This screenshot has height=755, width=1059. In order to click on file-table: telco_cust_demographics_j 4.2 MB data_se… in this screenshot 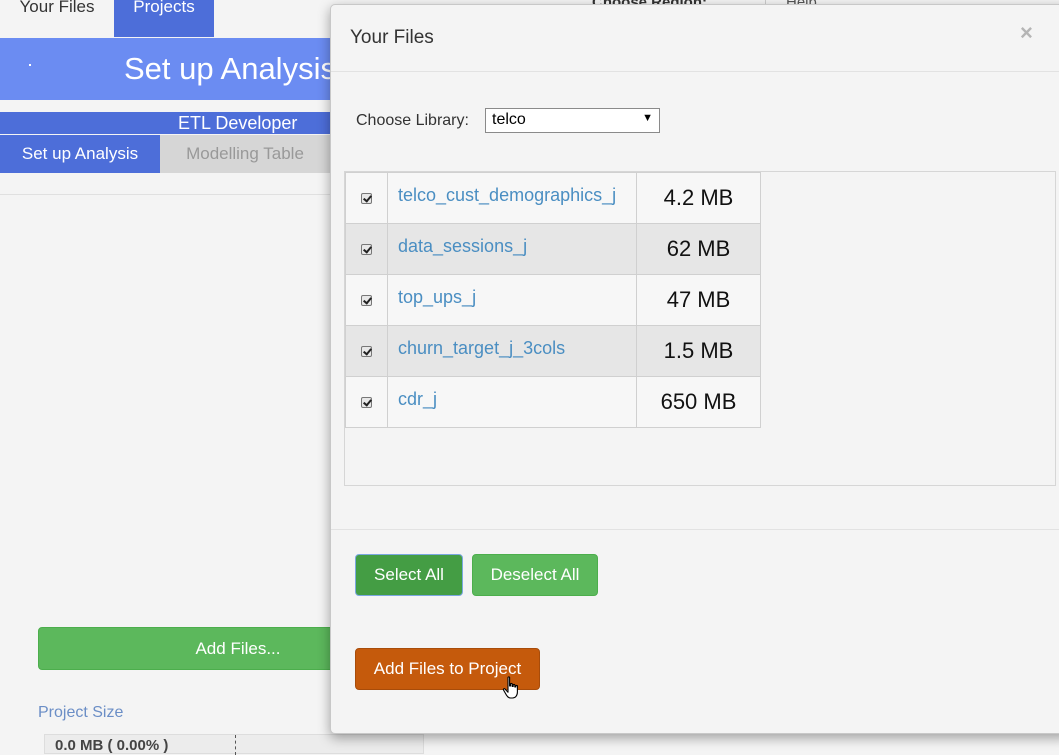, I will do `click(553, 300)`.